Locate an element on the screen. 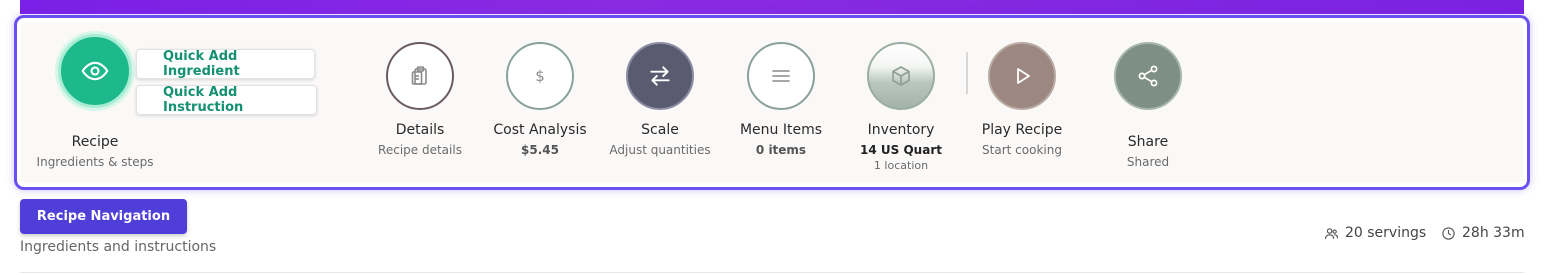  inventory-label: Inventory is located at coordinates (901, 130).